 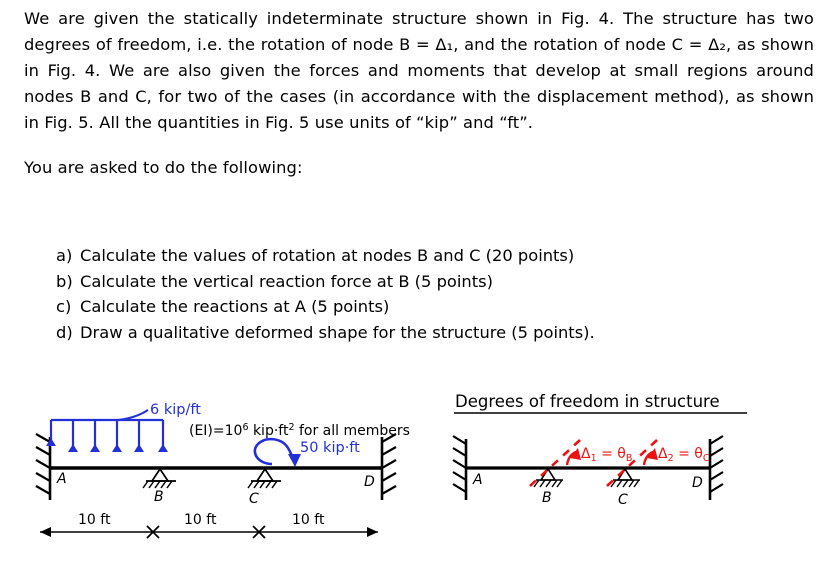 I want to click on dimension-label-ab: 10 ft, so click(x=94, y=520).